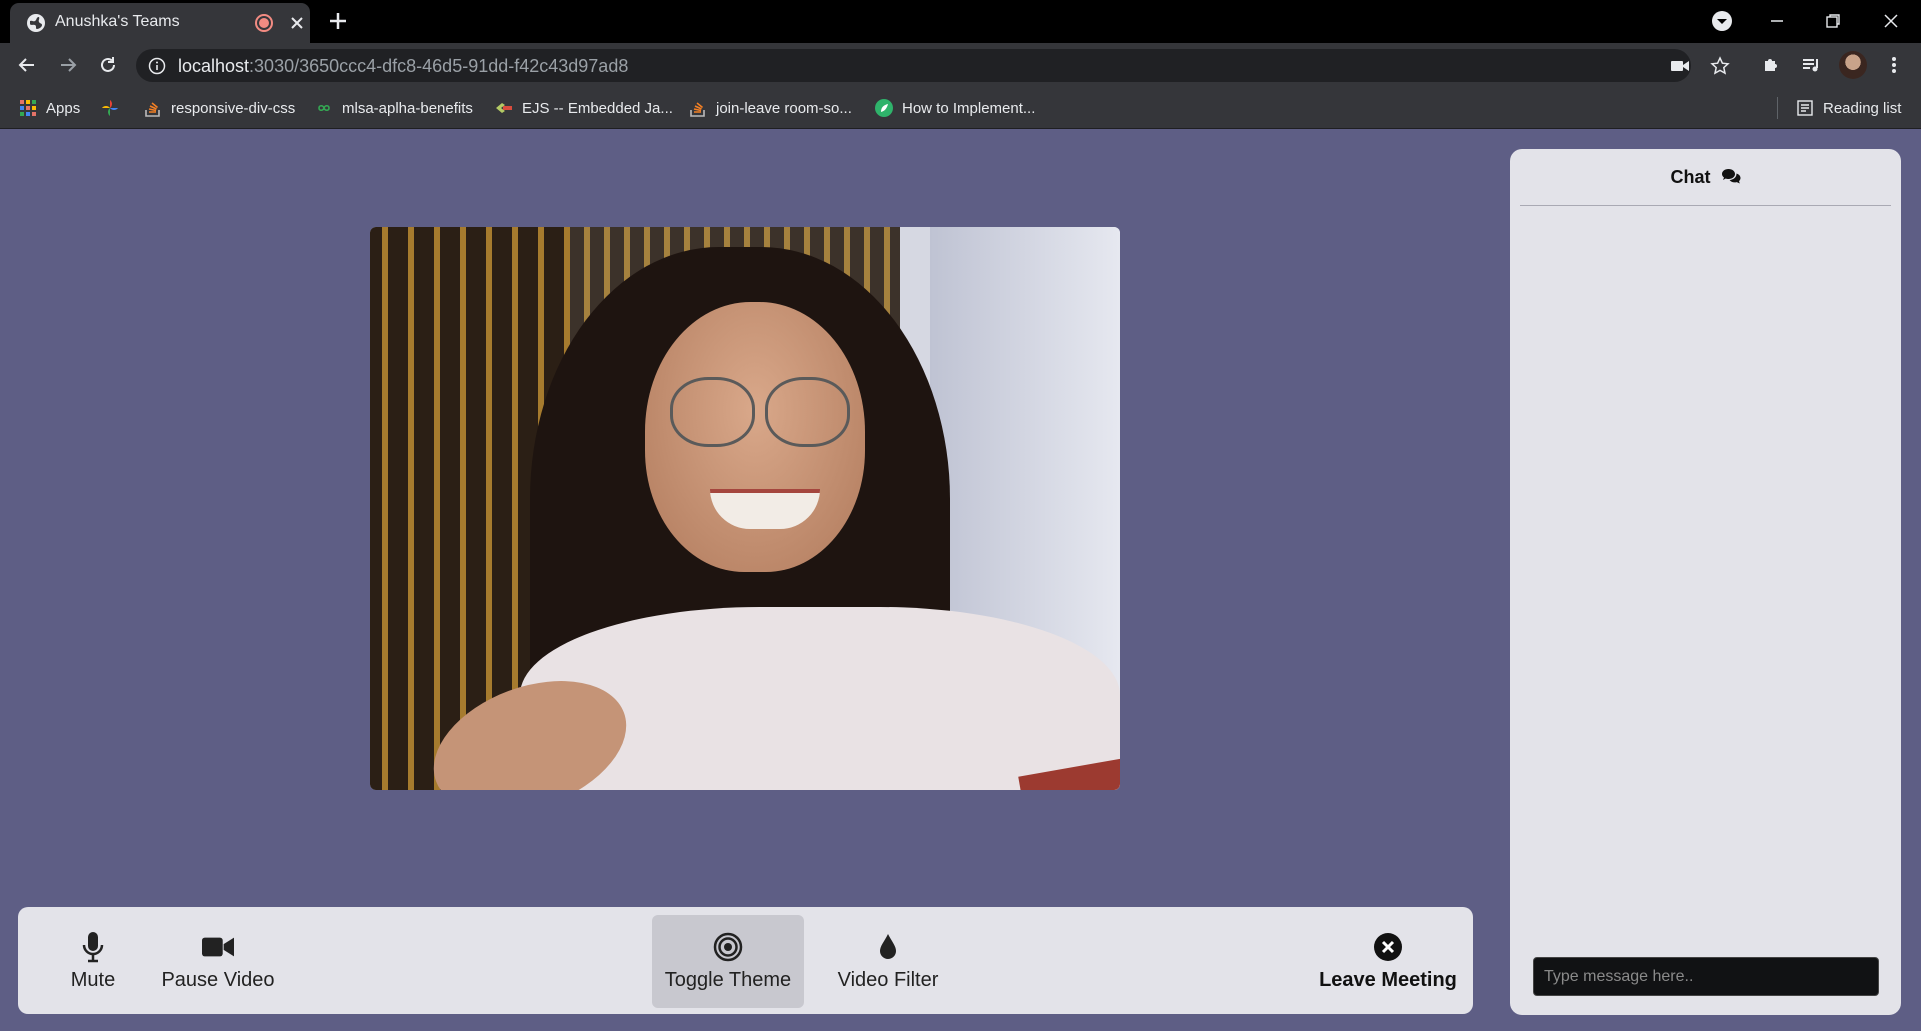 Image resolution: width=1921 pixels, height=1031 pixels. I want to click on media-control-icon, so click(1811, 65).